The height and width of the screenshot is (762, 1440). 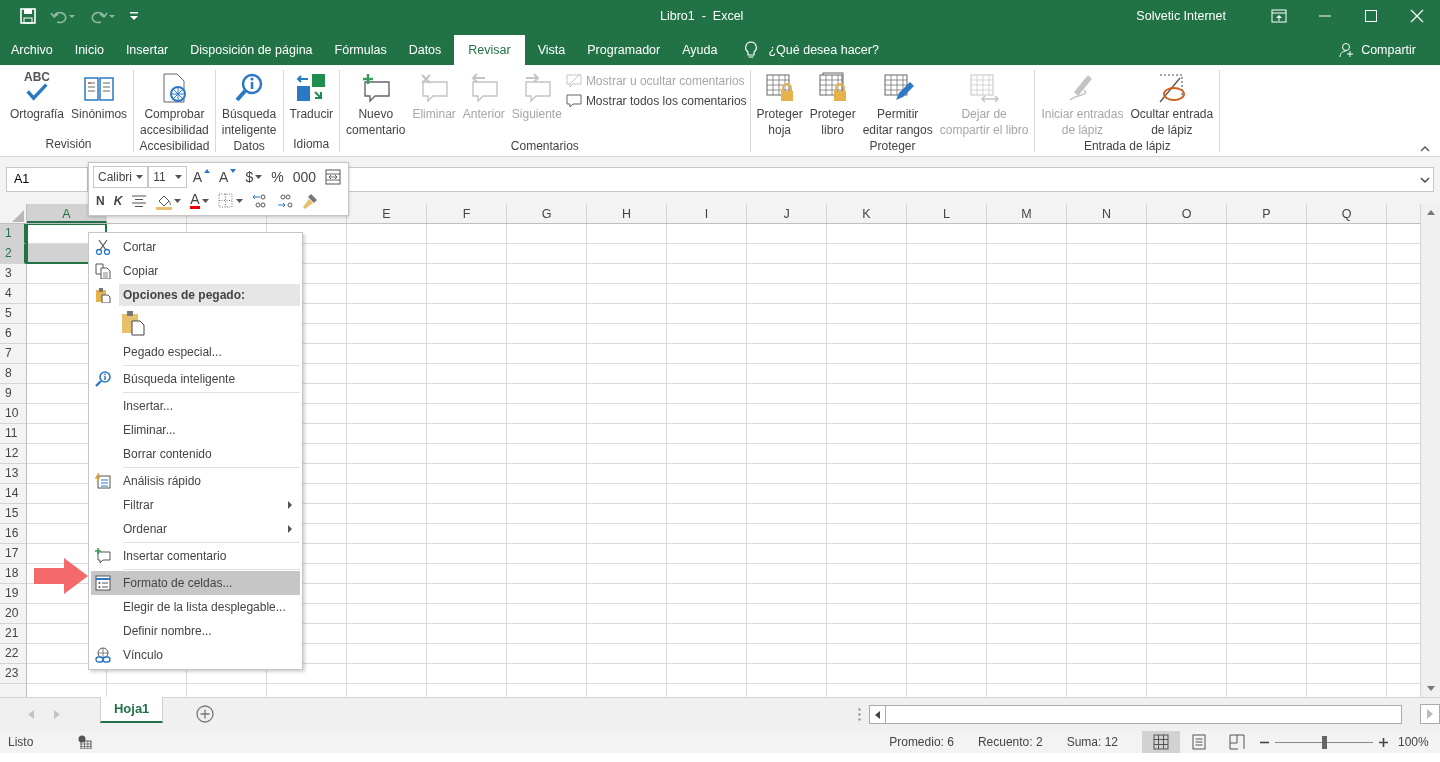 I want to click on row-header: 3, so click(x=13, y=274).